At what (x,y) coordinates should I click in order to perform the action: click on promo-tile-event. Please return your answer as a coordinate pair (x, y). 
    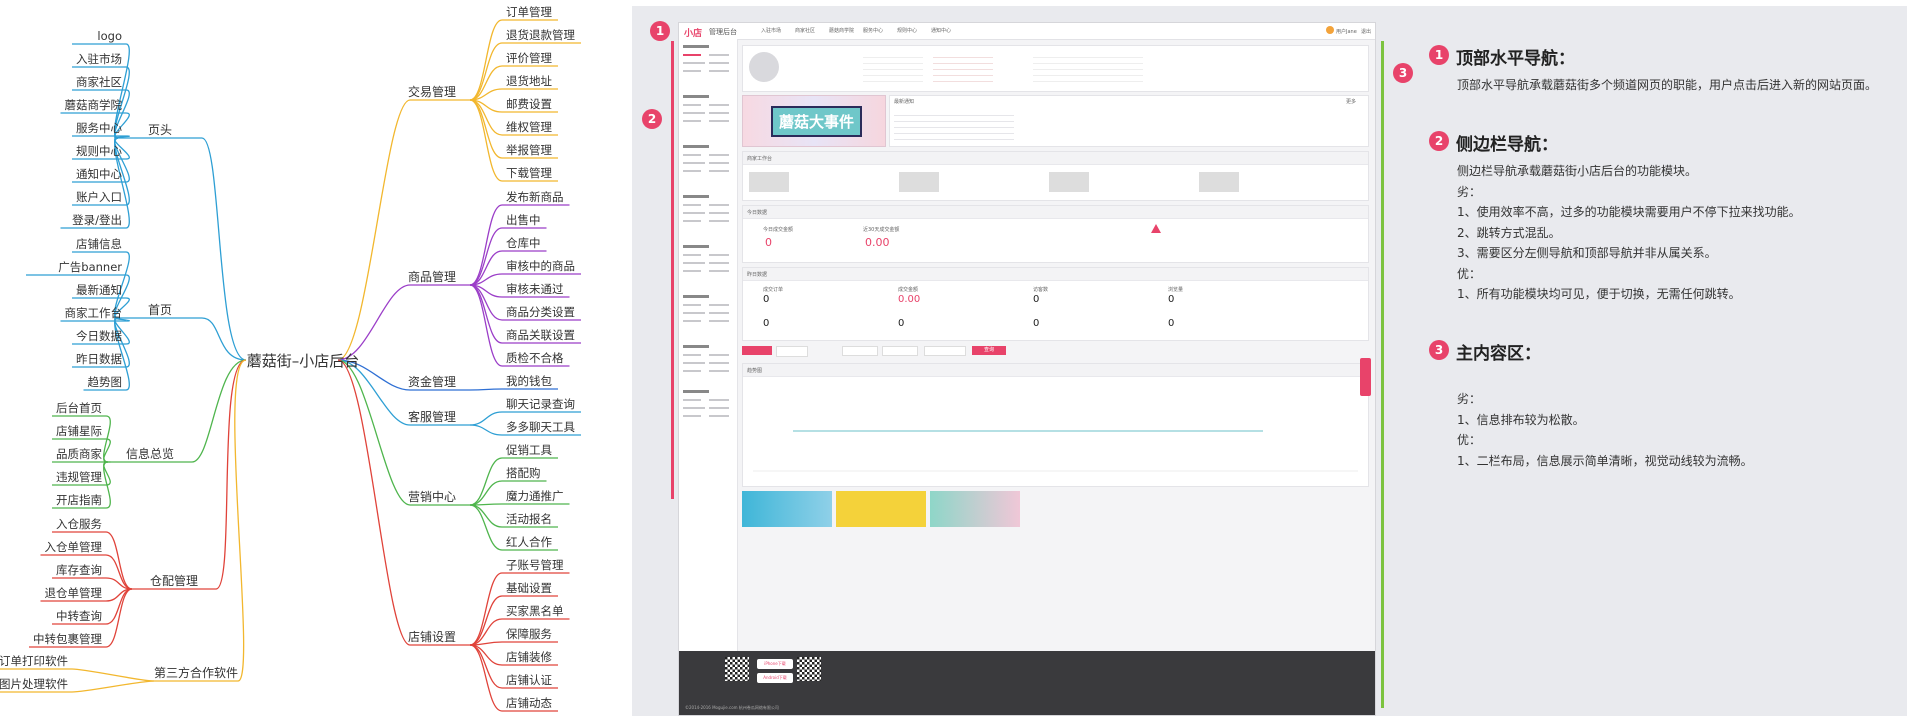
    Looking at the image, I should click on (881, 509).